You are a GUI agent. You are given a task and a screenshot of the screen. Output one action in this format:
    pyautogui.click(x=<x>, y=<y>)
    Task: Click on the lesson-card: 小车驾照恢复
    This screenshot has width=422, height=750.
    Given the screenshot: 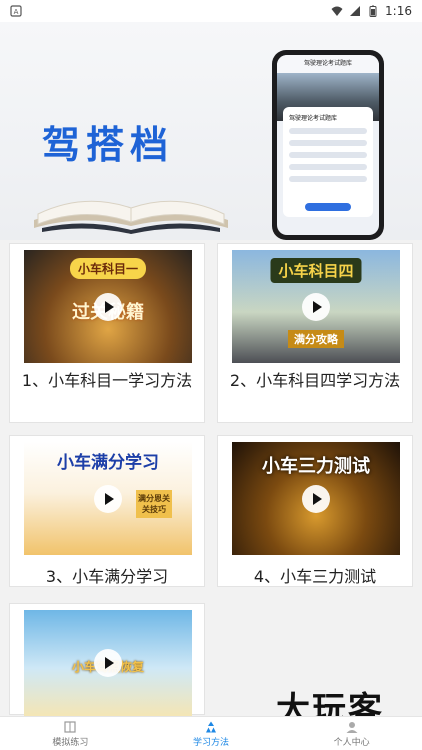 What is the action you would take?
    pyautogui.click(x=107, y=659)
    